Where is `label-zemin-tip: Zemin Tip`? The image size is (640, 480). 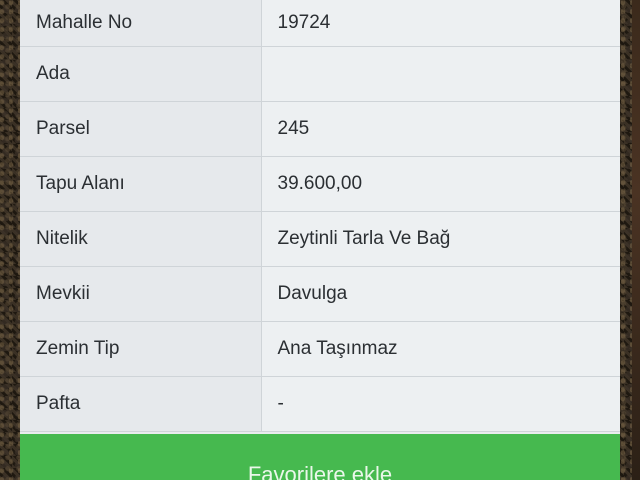
label-zemin-tip: Zemin Tip is located at coordinates (141, 349).